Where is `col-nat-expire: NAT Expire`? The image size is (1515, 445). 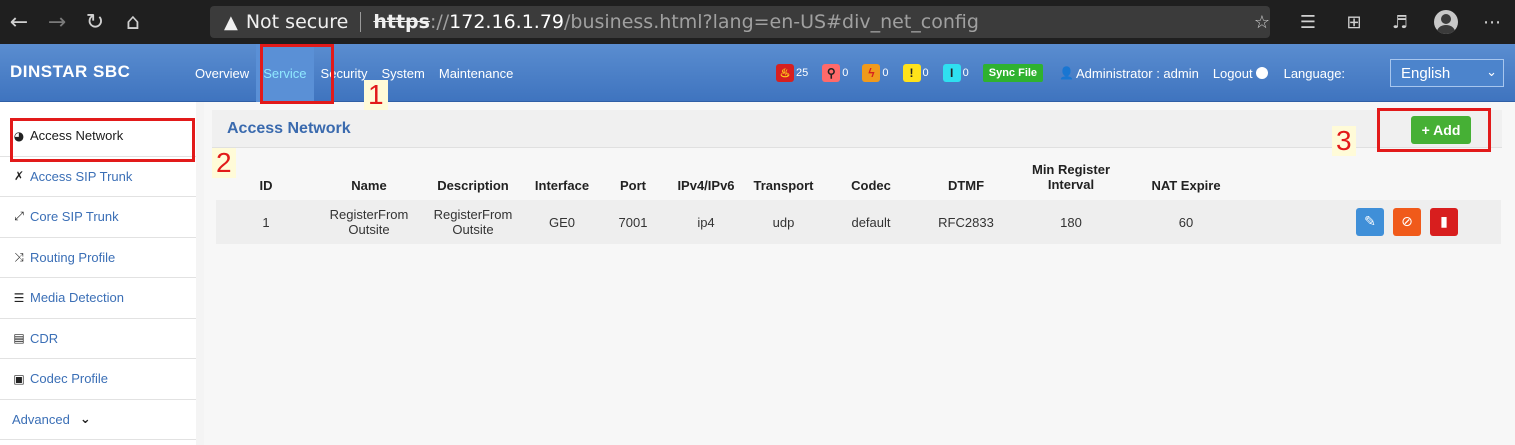
col-nat-expire: NAT Expire is located at coordinates (1186, 185).